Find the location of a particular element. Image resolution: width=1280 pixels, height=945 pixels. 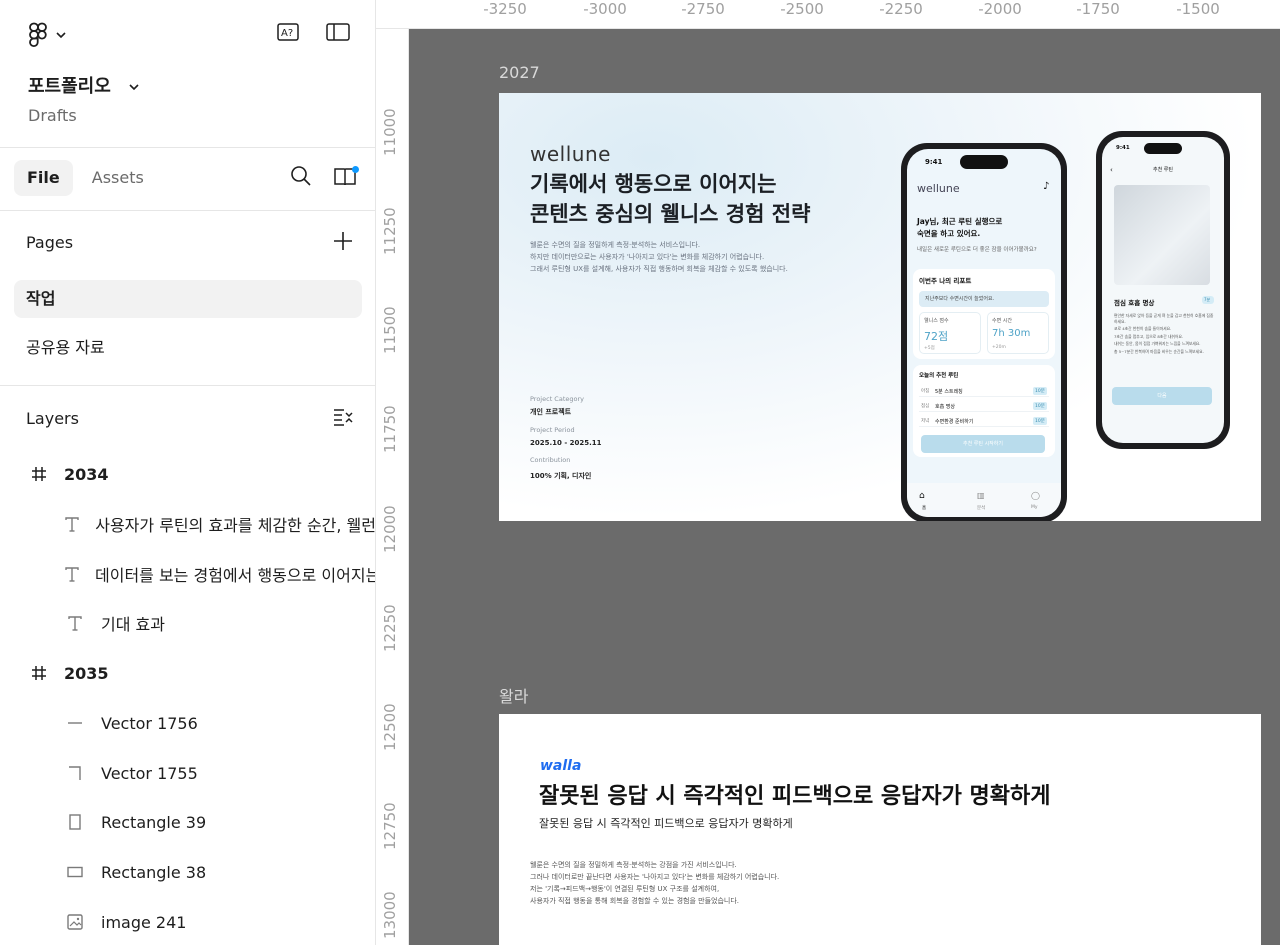

routine-row: 아침 5분 스트레칭 10분 is located at coordinates (984, 391).